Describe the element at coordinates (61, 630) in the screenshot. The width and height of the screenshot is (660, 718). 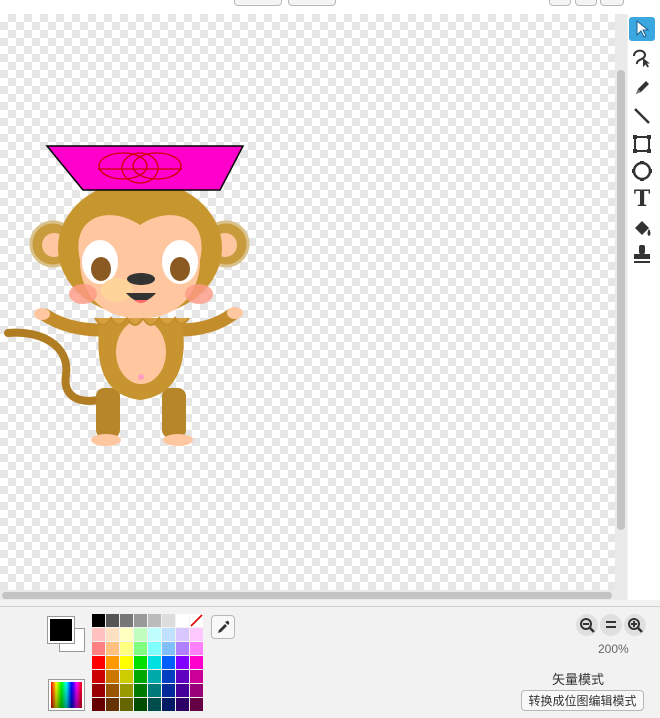
I see `primary-color-swatch` at that location.